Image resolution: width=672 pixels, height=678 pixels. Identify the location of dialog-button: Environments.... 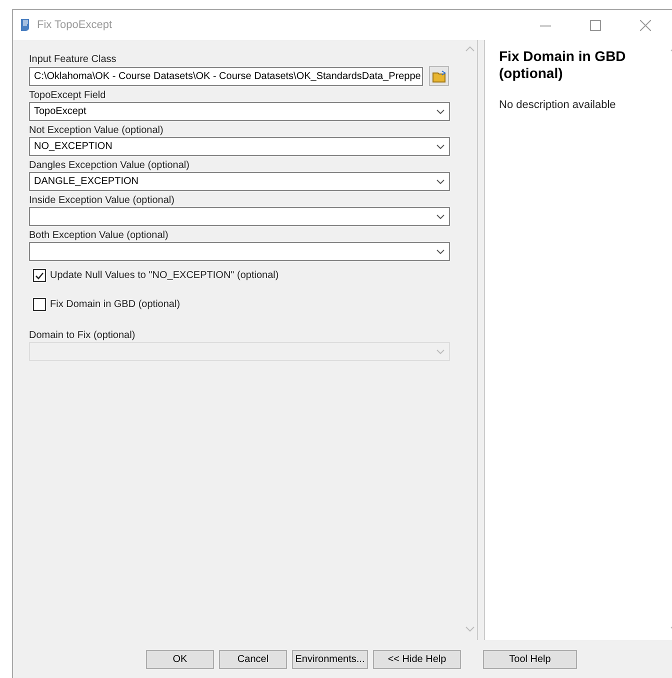
(330, 659).